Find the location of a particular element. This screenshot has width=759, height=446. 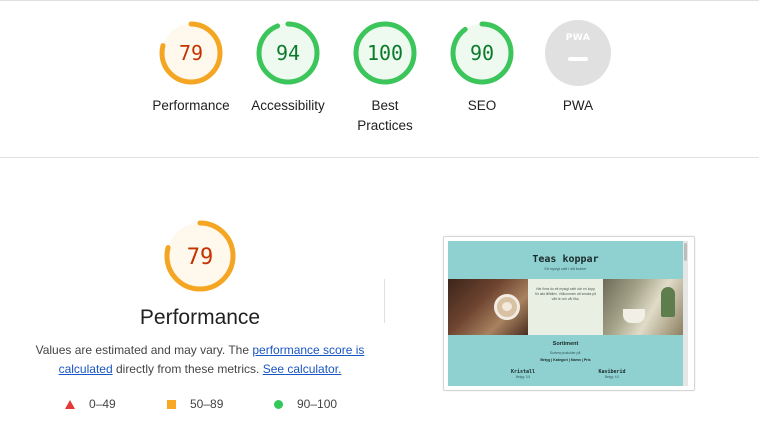

gauge-best-practices-score: 100 is located at coordinates (385, 53).